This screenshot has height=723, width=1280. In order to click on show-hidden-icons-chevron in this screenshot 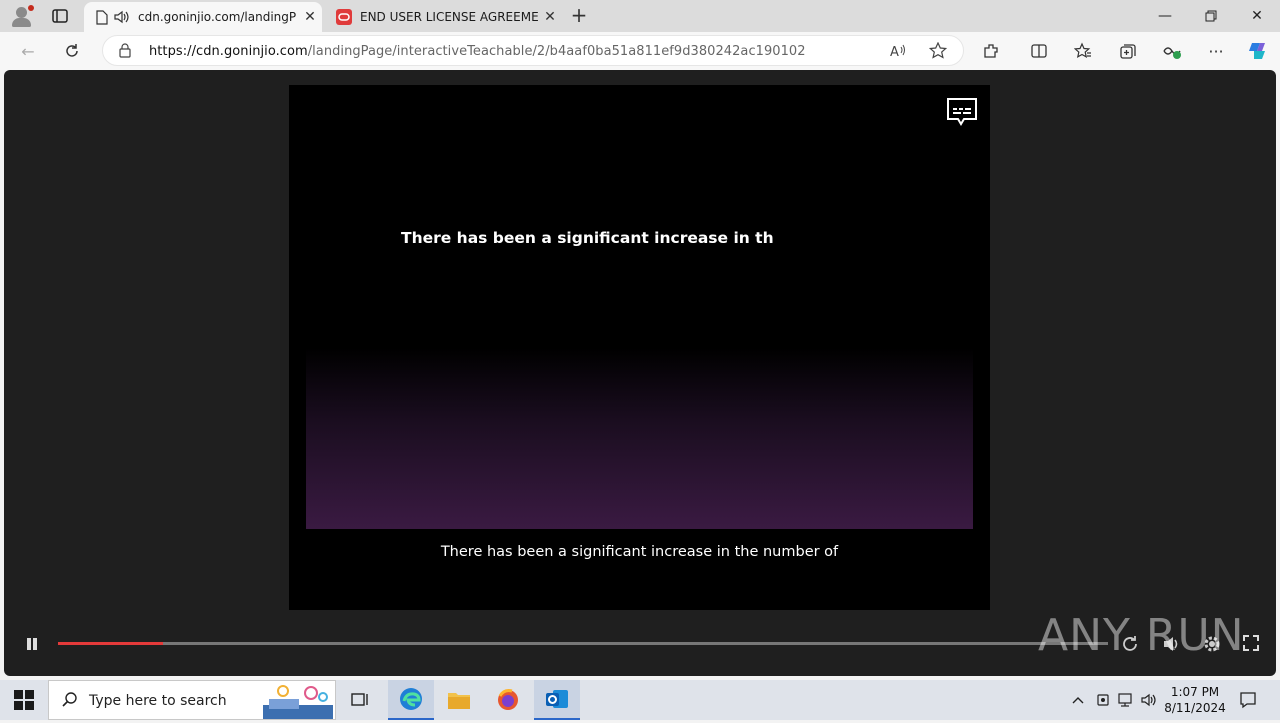, I will do `click(1078, 700)`.